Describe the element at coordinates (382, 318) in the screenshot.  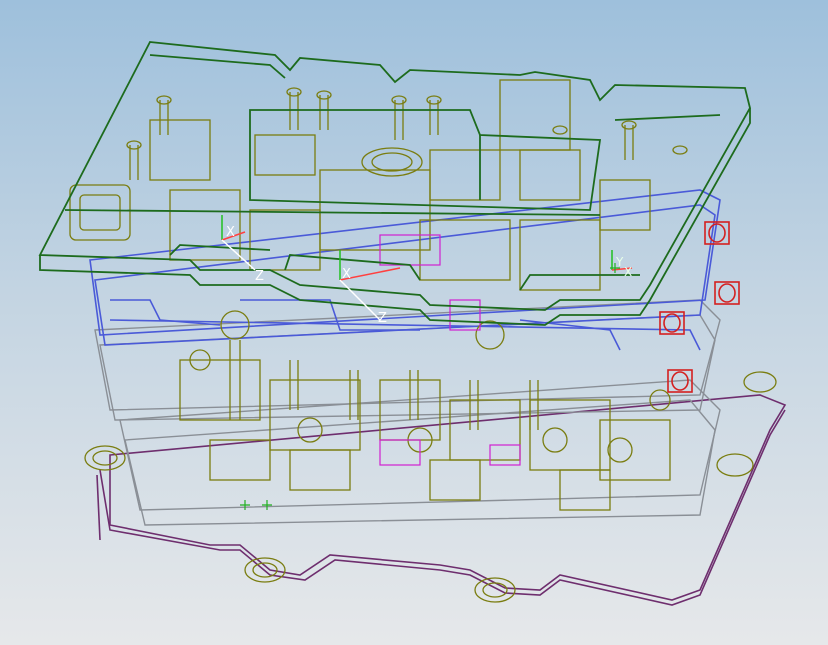
I see `triad-b-z-label: Z` at that location.